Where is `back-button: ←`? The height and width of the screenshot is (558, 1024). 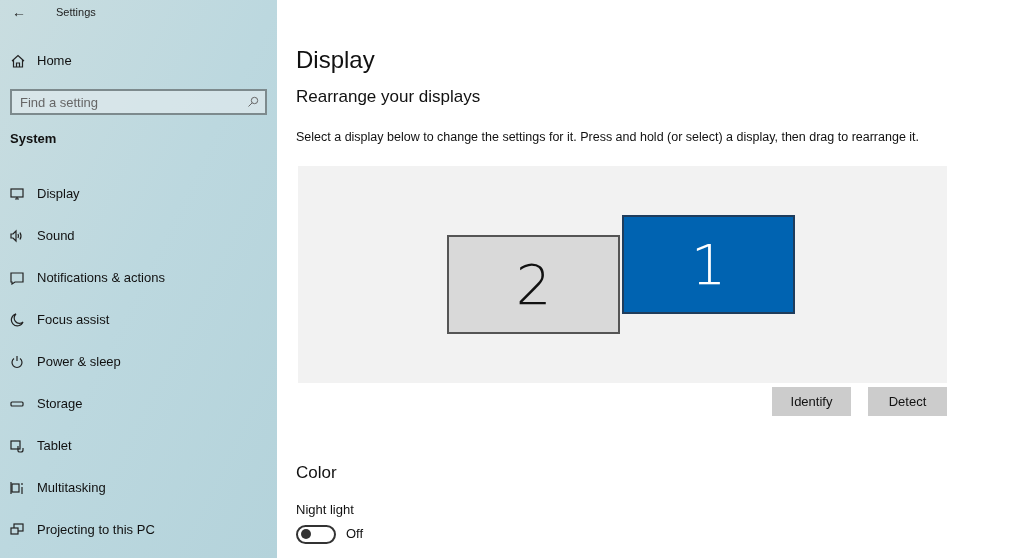 back-button: ← is located at coordinates (19, 12).